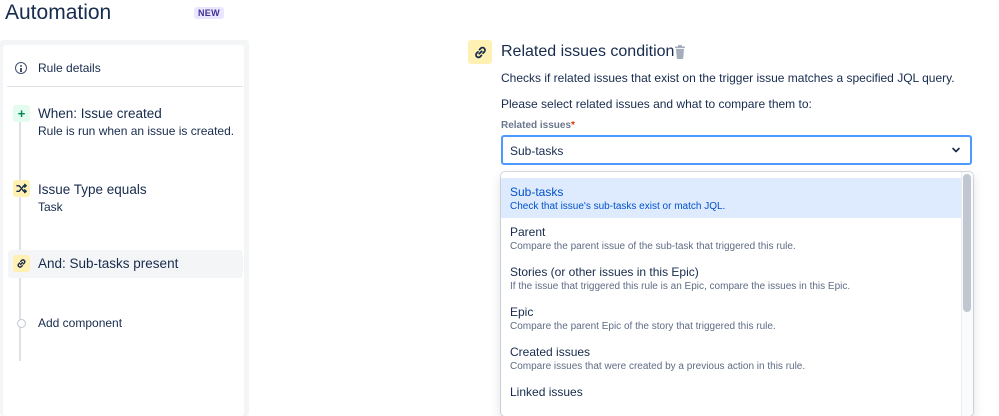  What do you see at coordinates (21, 68) in the screenshot?
I see `info-icon` at bounding box center [21, 68].